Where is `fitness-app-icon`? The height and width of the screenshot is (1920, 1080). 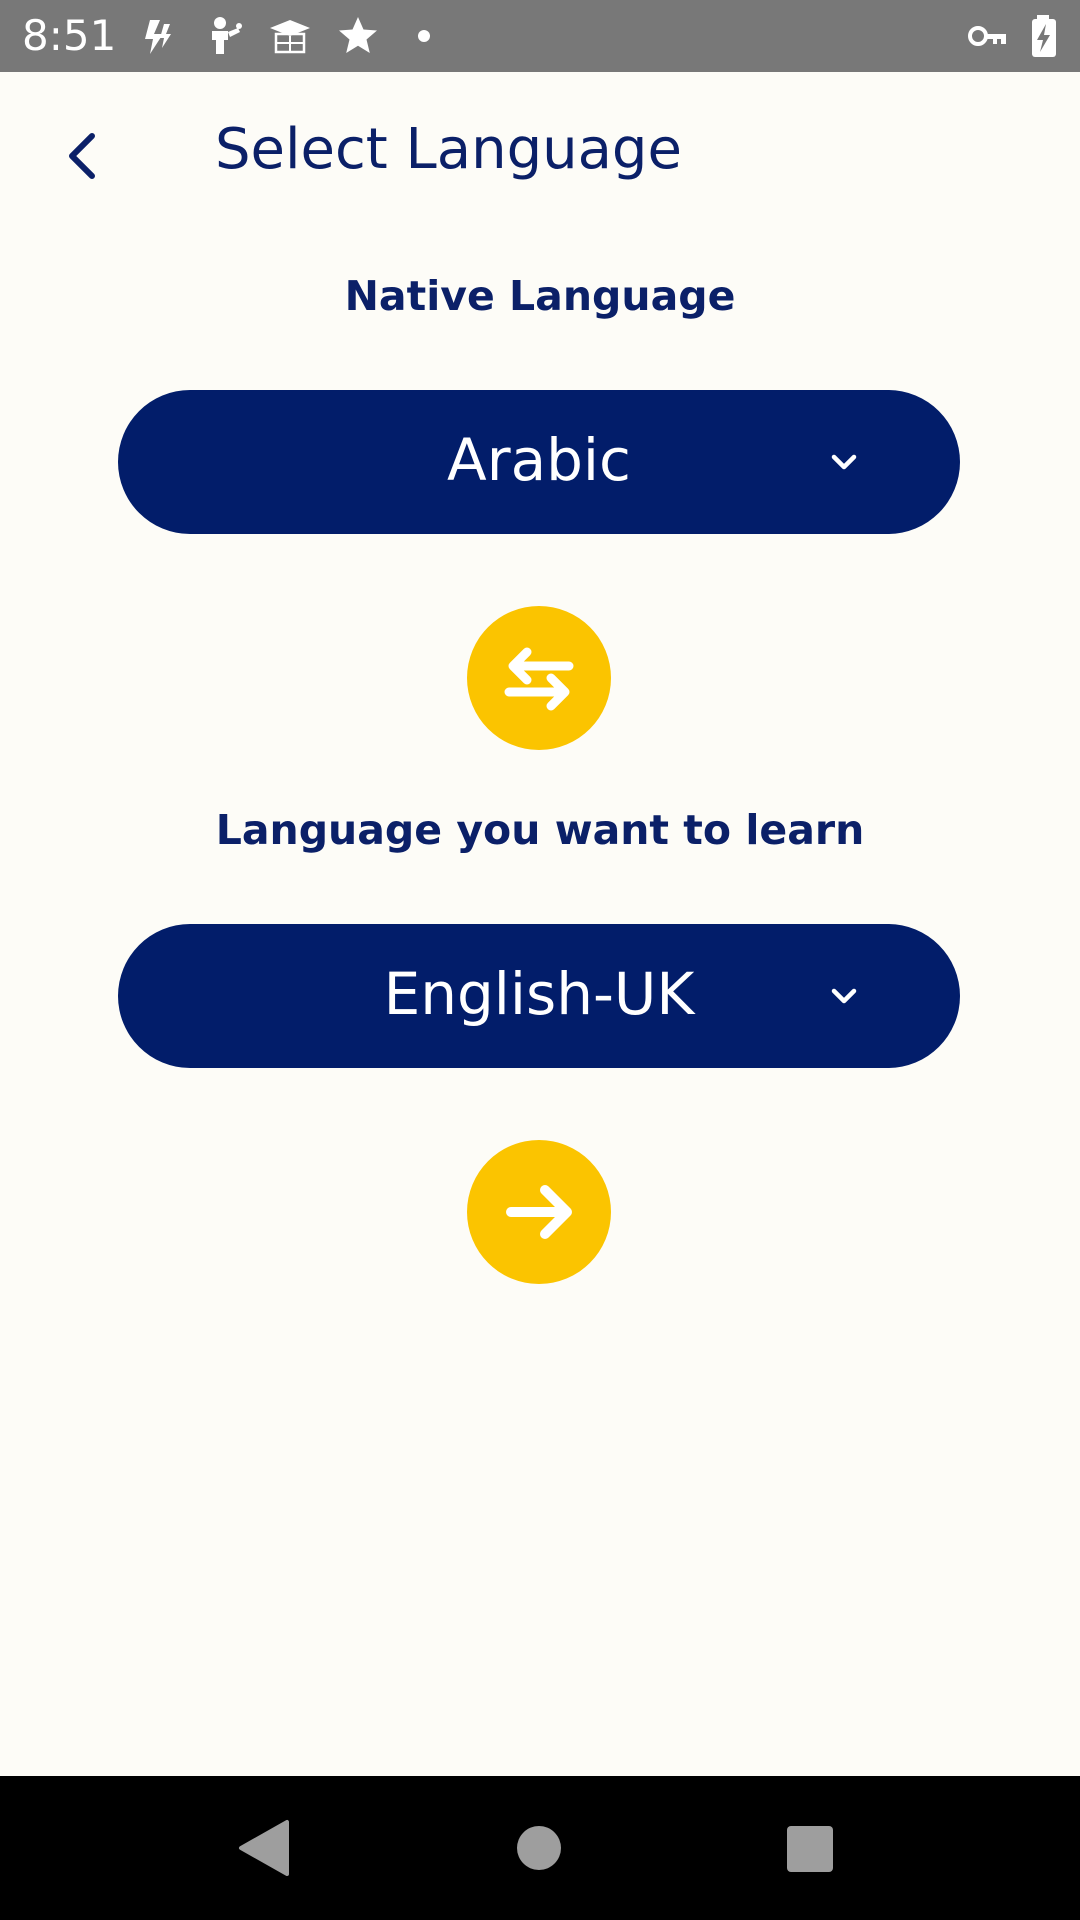 fitness-app-icon is located at coordinates (222, 36).